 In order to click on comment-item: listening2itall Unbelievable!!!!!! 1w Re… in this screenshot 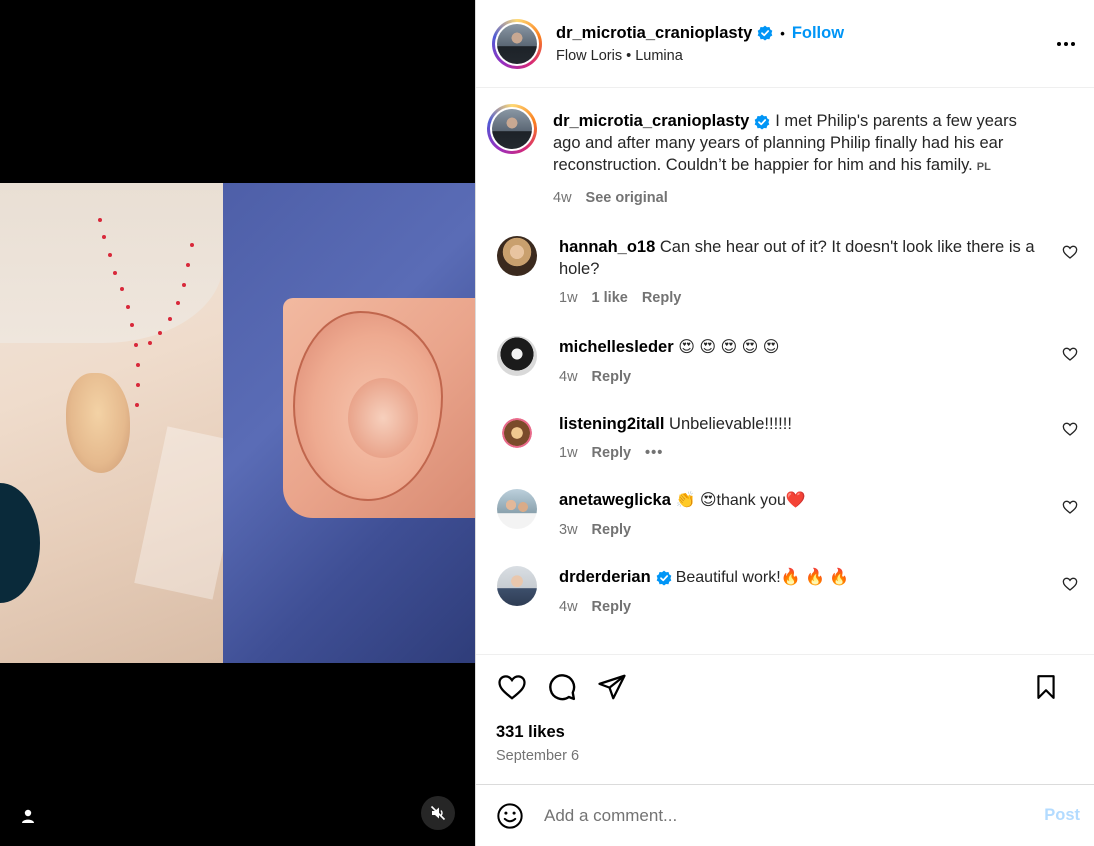, I will do `click(785, 437)`.